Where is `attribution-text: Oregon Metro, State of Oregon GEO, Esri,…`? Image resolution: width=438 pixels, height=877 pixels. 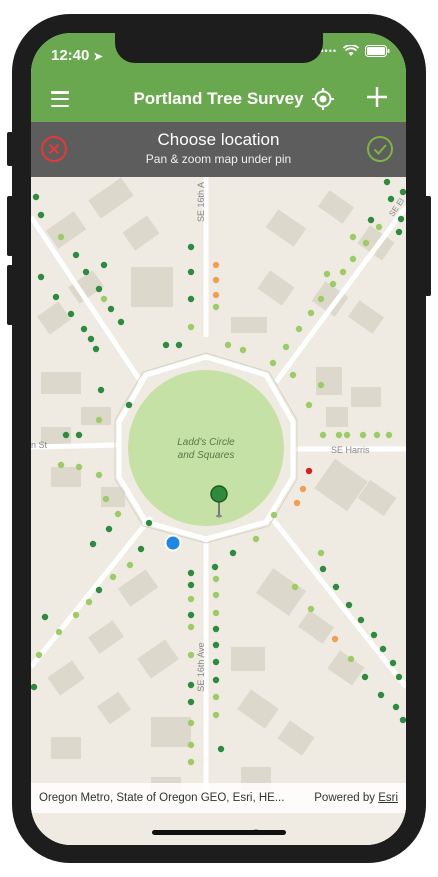
attribution-text: Oregon Metro, State of Oregon GEO, Esri,… is located at coordinates (161, 798).